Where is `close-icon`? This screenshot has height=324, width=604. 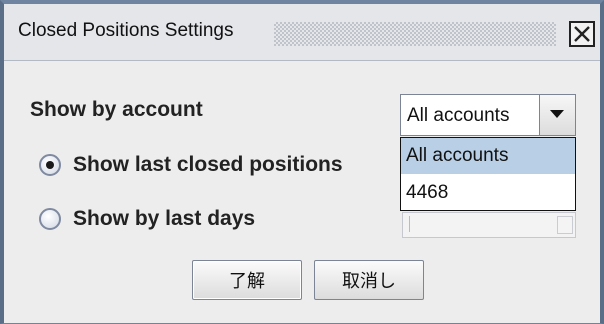 close-icon is located at coordinates (582, 34).